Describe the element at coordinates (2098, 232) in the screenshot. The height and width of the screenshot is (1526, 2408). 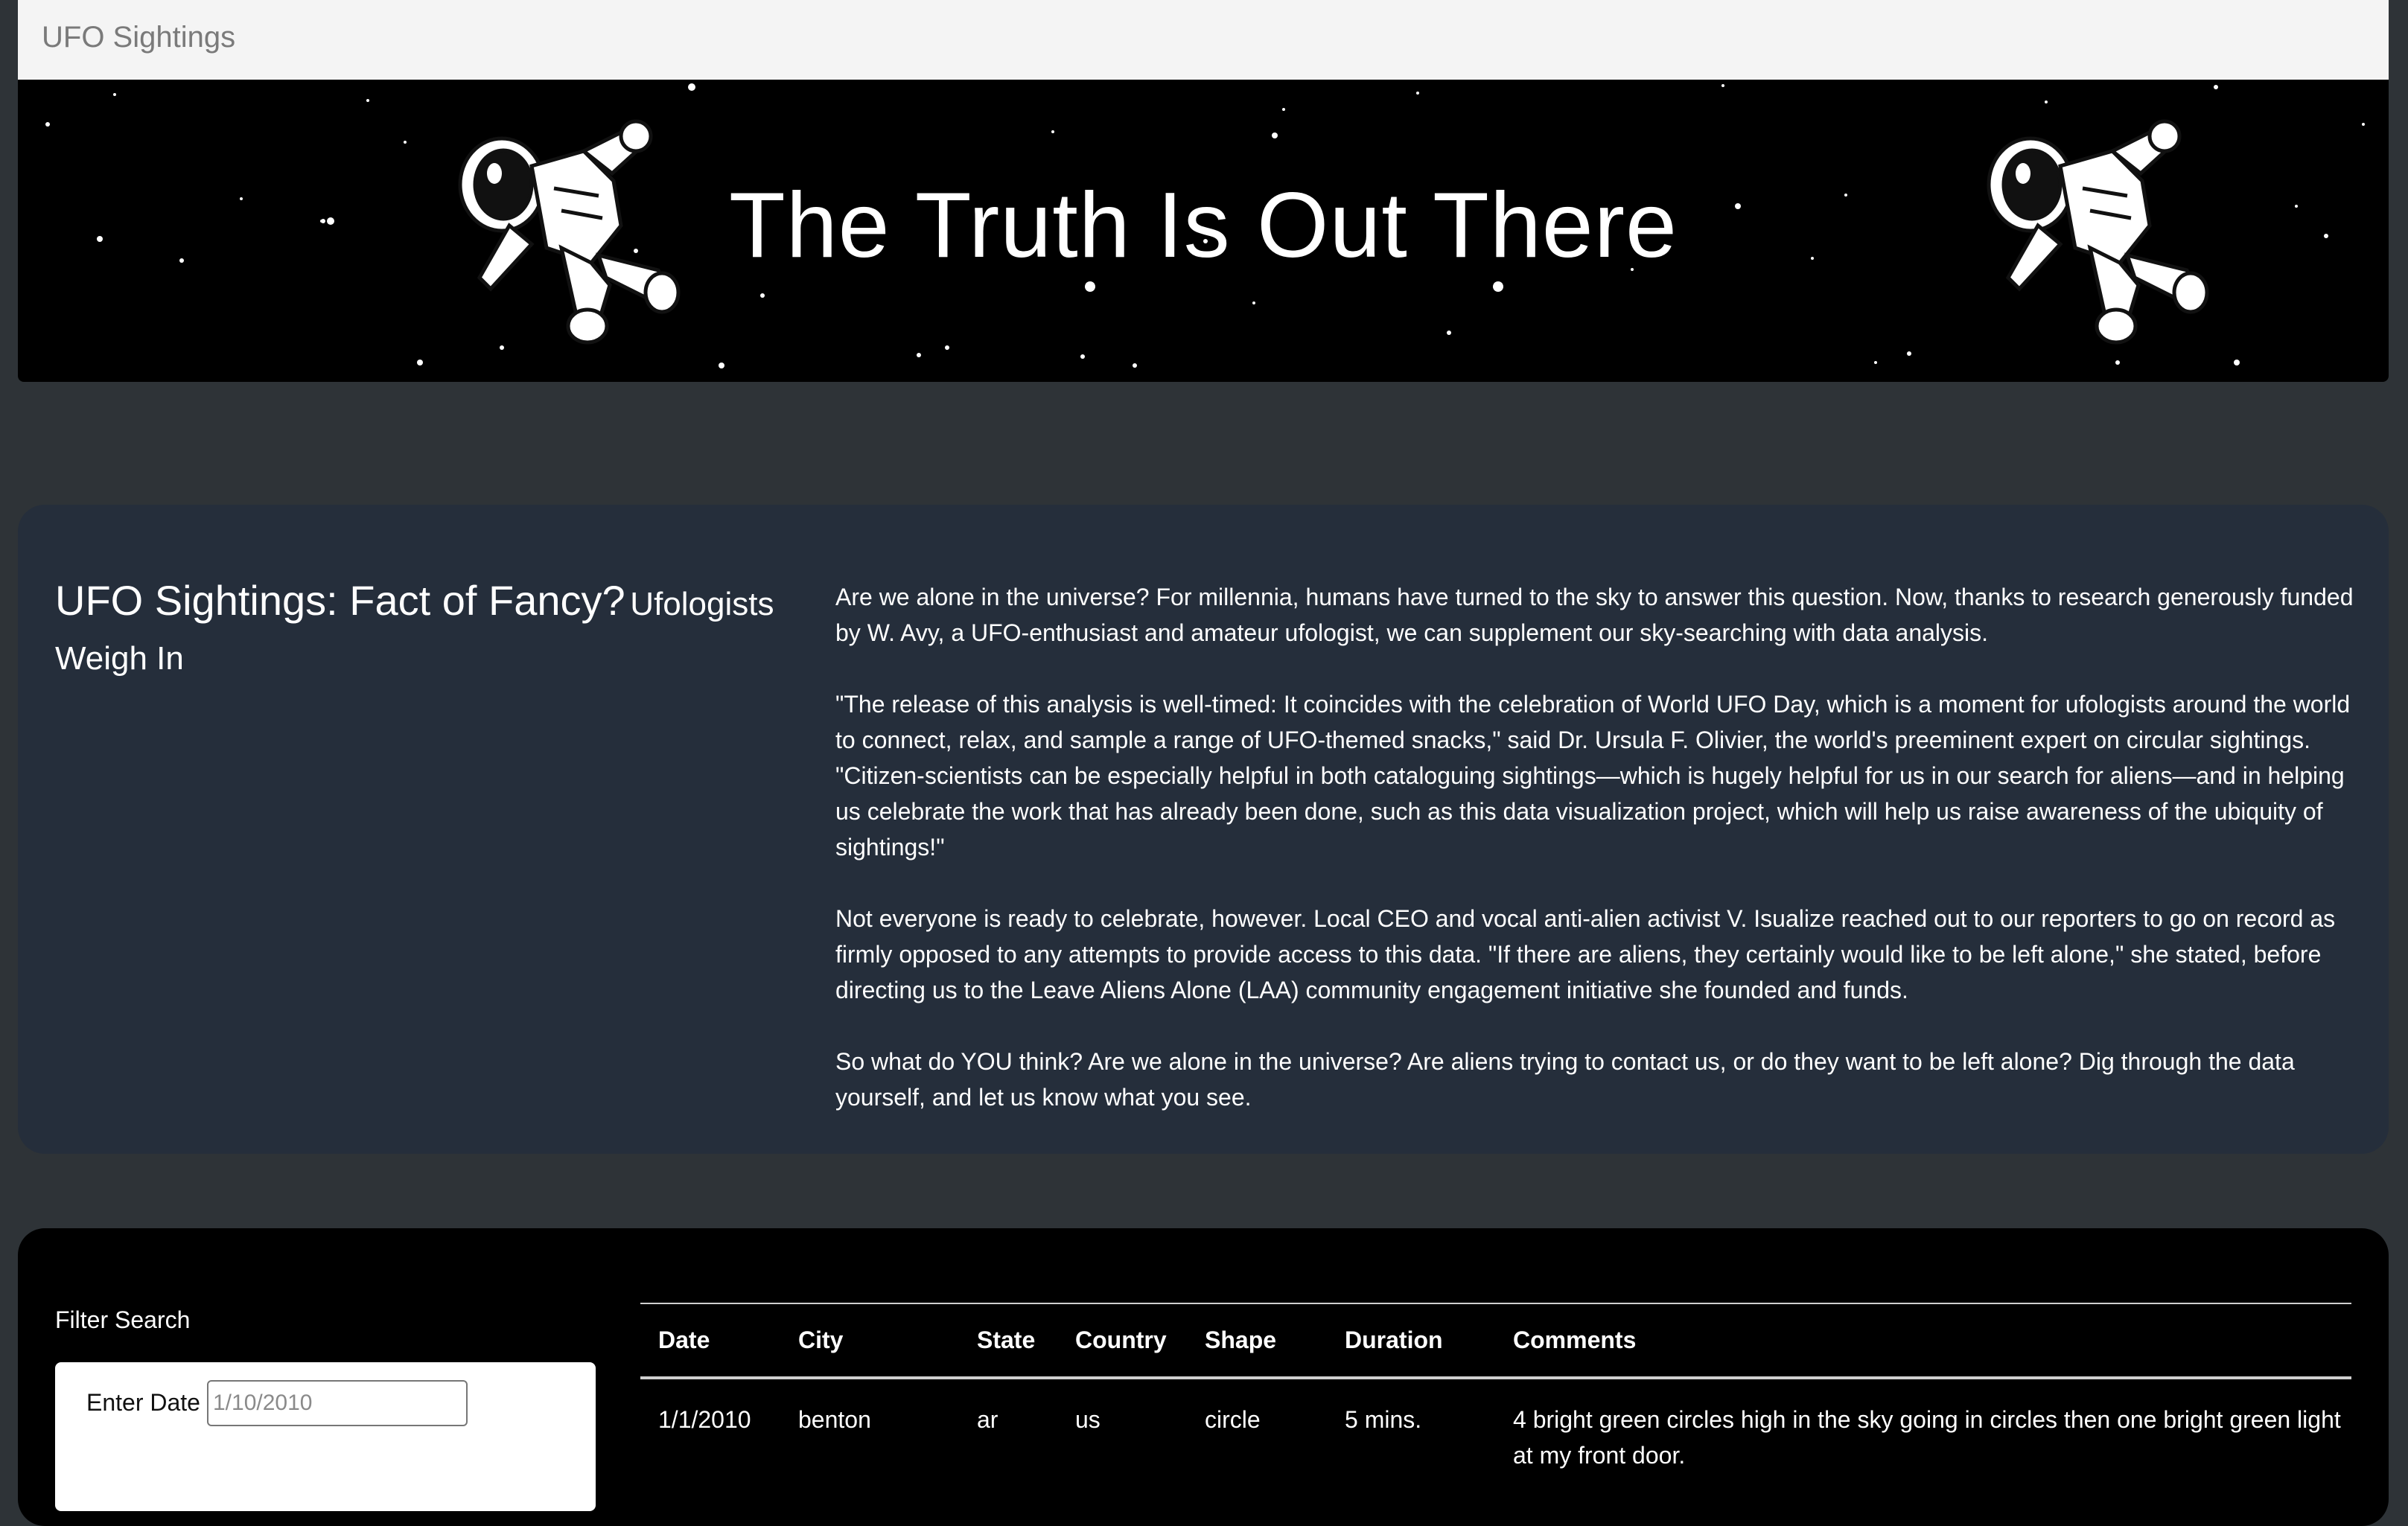
I see `astronaut-icon` at that location.